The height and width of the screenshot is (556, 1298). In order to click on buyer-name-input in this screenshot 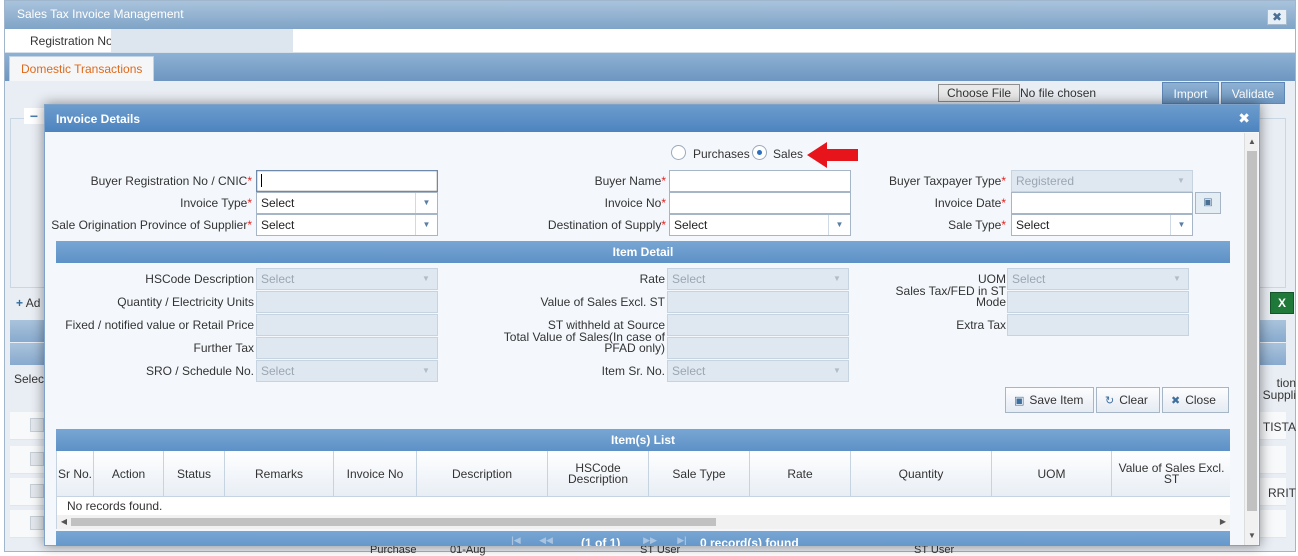, I will do `click(760, 181)`.